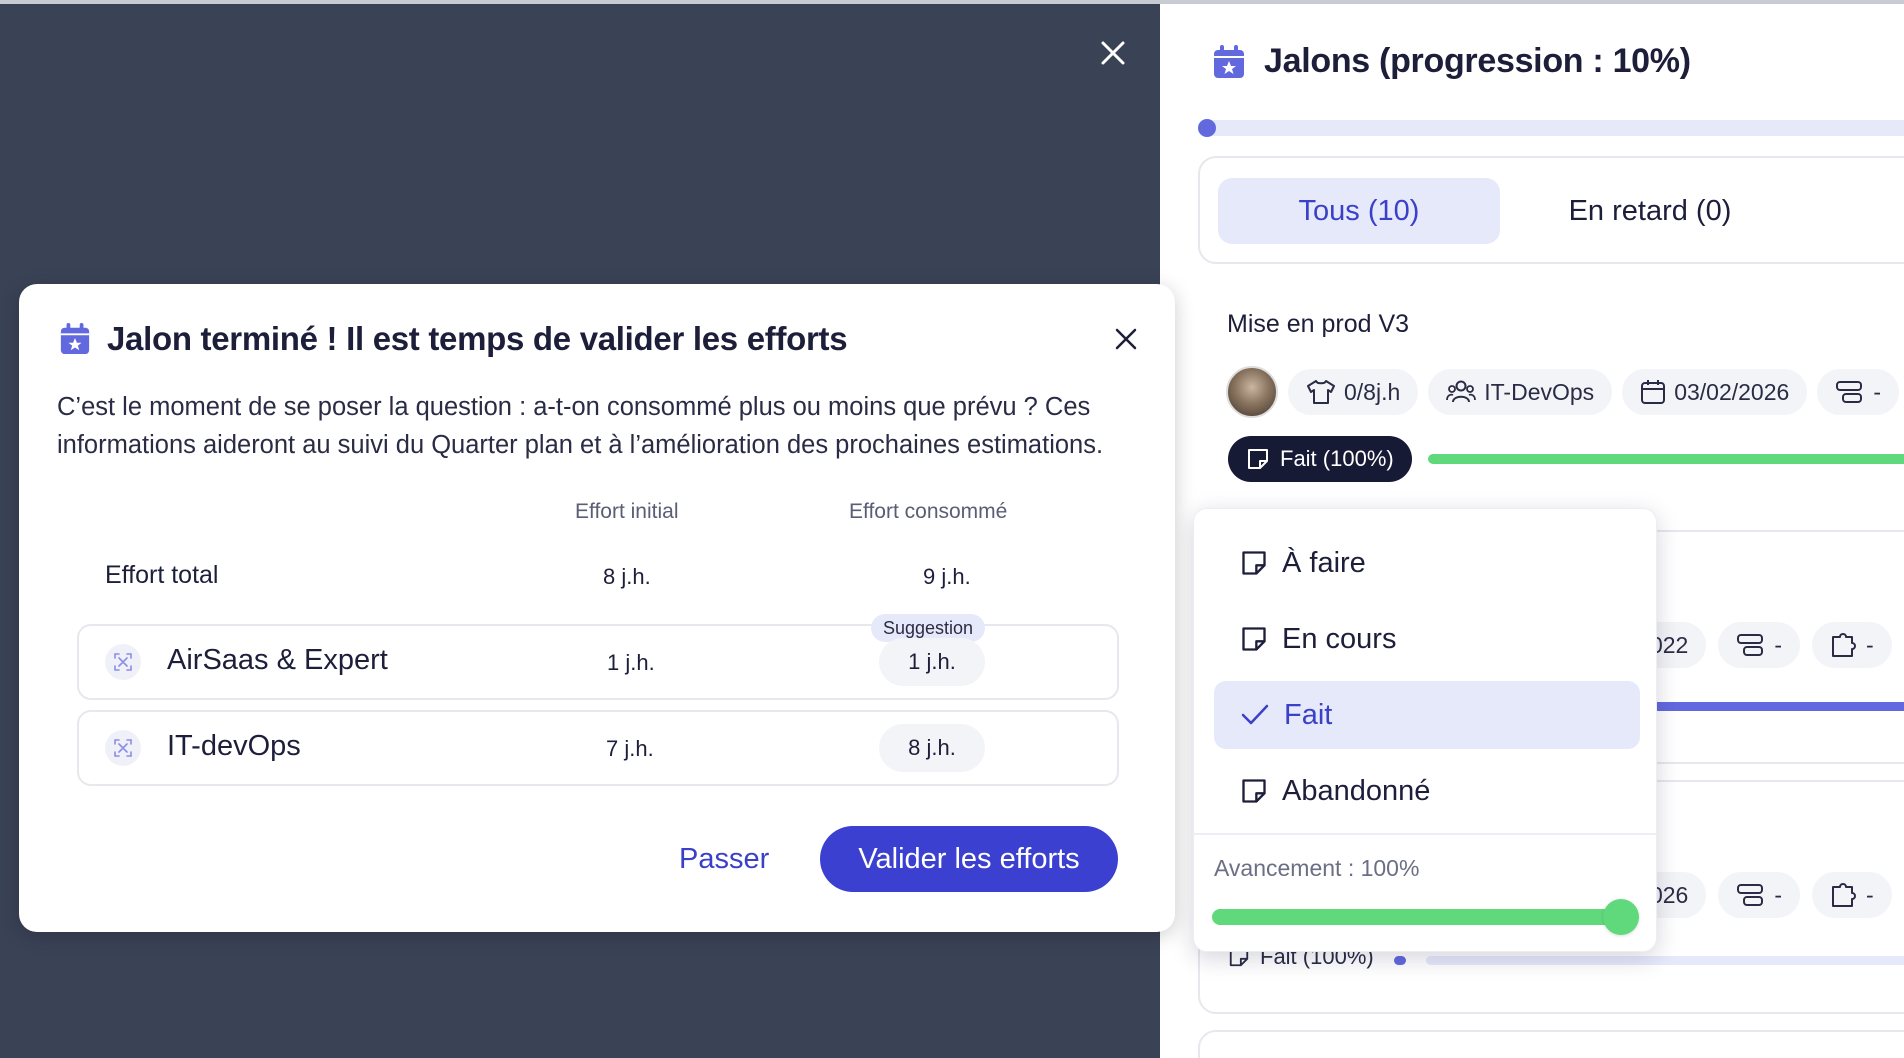 This screenshot has width=1904, height=1058. I want to click on effort-chip: 0/8j.h, so click(1353, 392).